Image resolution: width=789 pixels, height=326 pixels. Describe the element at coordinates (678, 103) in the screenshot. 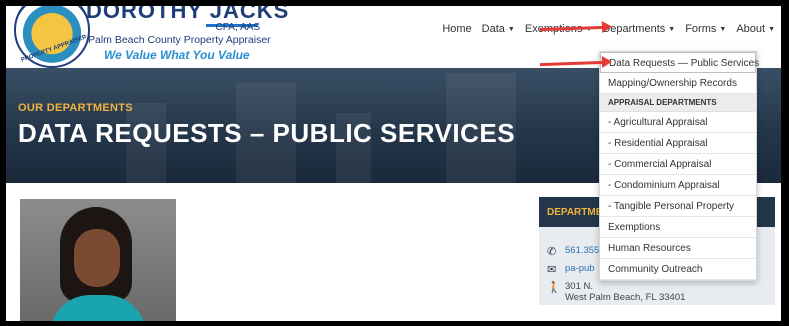

I see `menu-section-appraisal-departments: APPRAISAL DEPARTMENTS` at that location.